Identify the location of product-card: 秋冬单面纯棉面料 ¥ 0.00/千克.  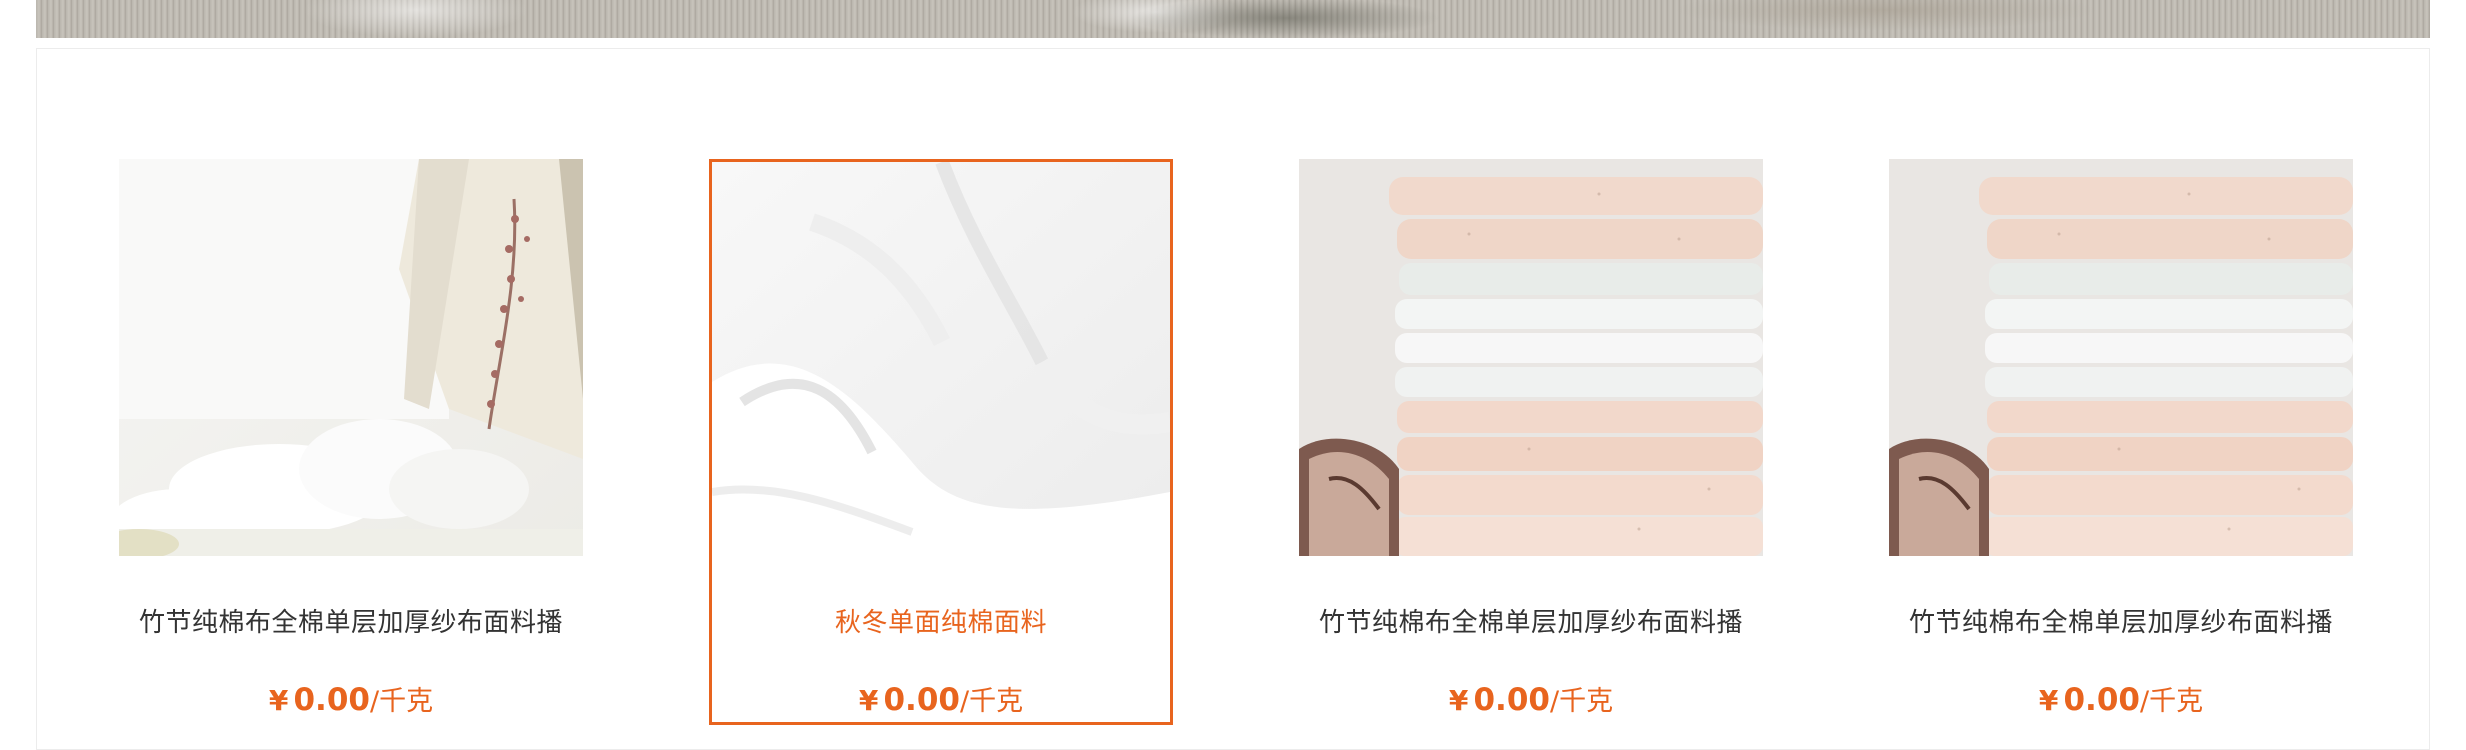
(941, 442).